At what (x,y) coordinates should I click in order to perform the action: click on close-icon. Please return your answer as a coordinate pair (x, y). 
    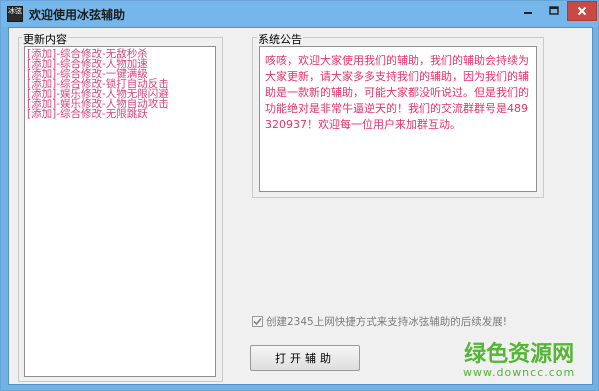
    Looking at the image, I should click on (582, 11).